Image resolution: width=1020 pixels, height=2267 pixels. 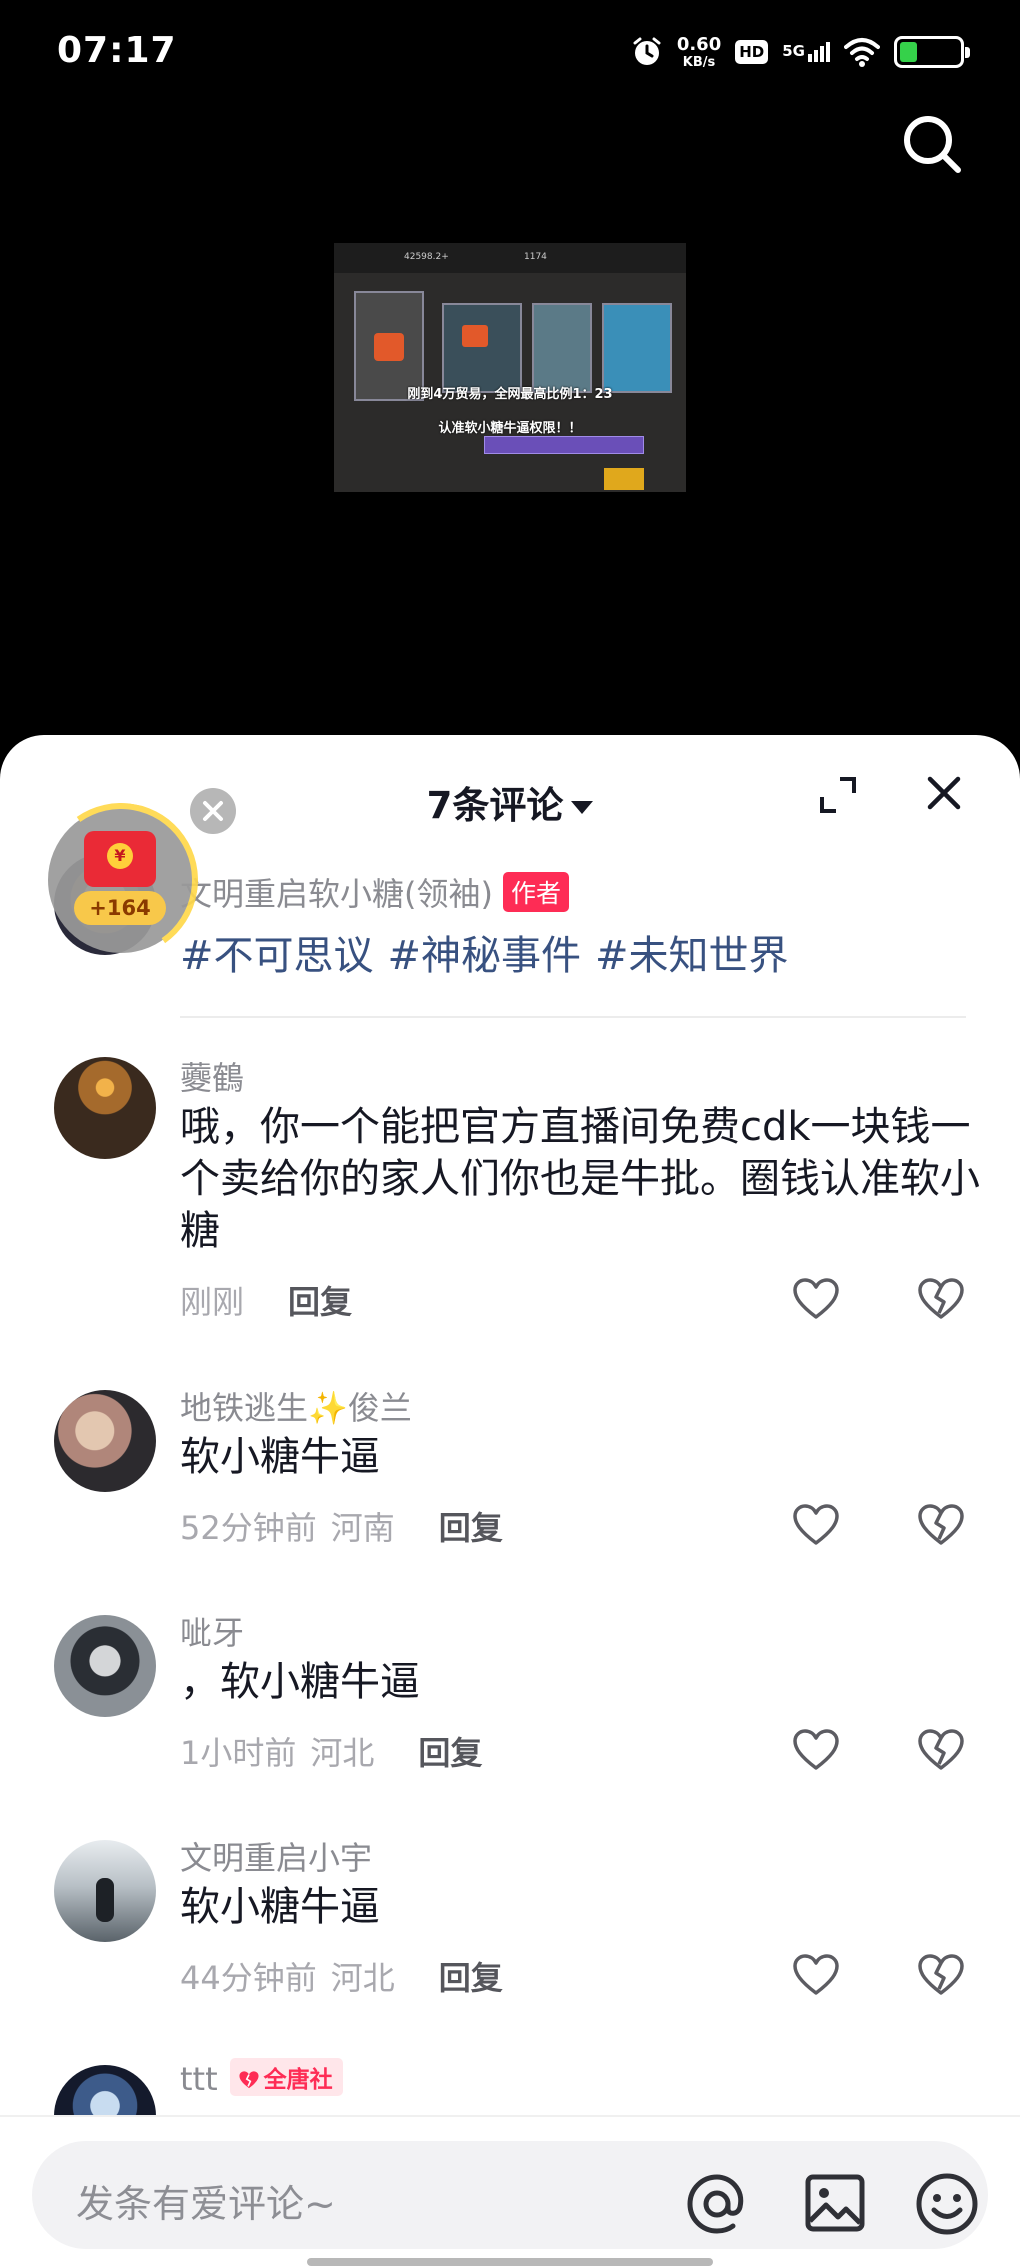 I want to click on comment-meta: 刚刚 回复, so click(x=266, y=1300).